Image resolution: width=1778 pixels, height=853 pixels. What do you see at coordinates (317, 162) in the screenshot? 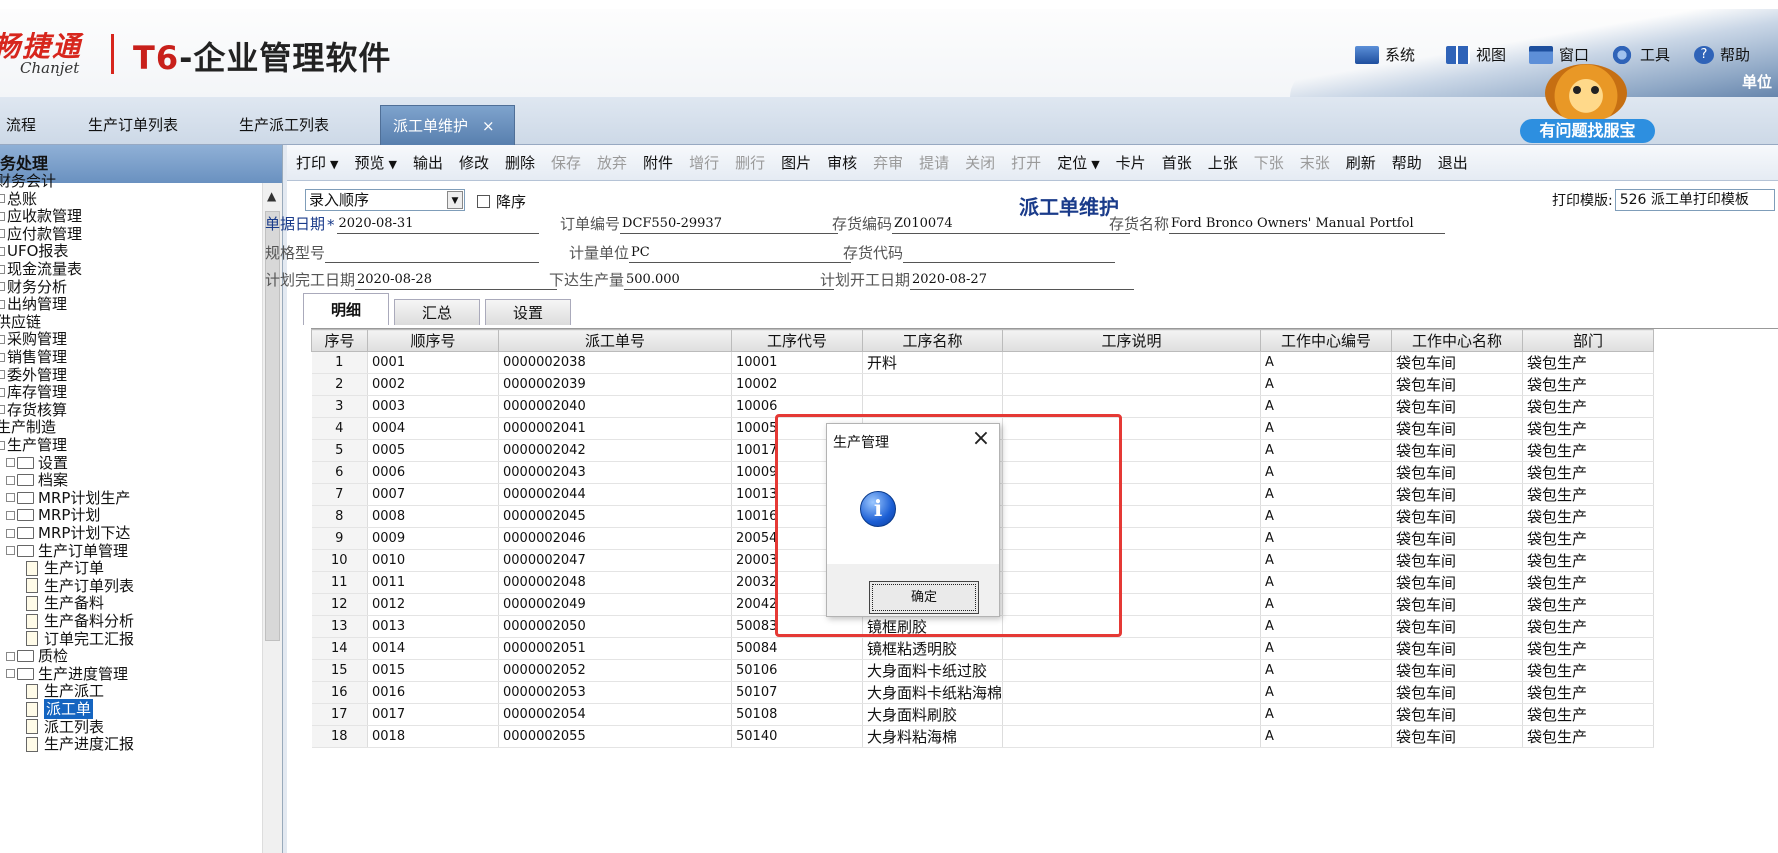
I see `toolbar-button: 打印 ▼` at bounding box center [317, 162].